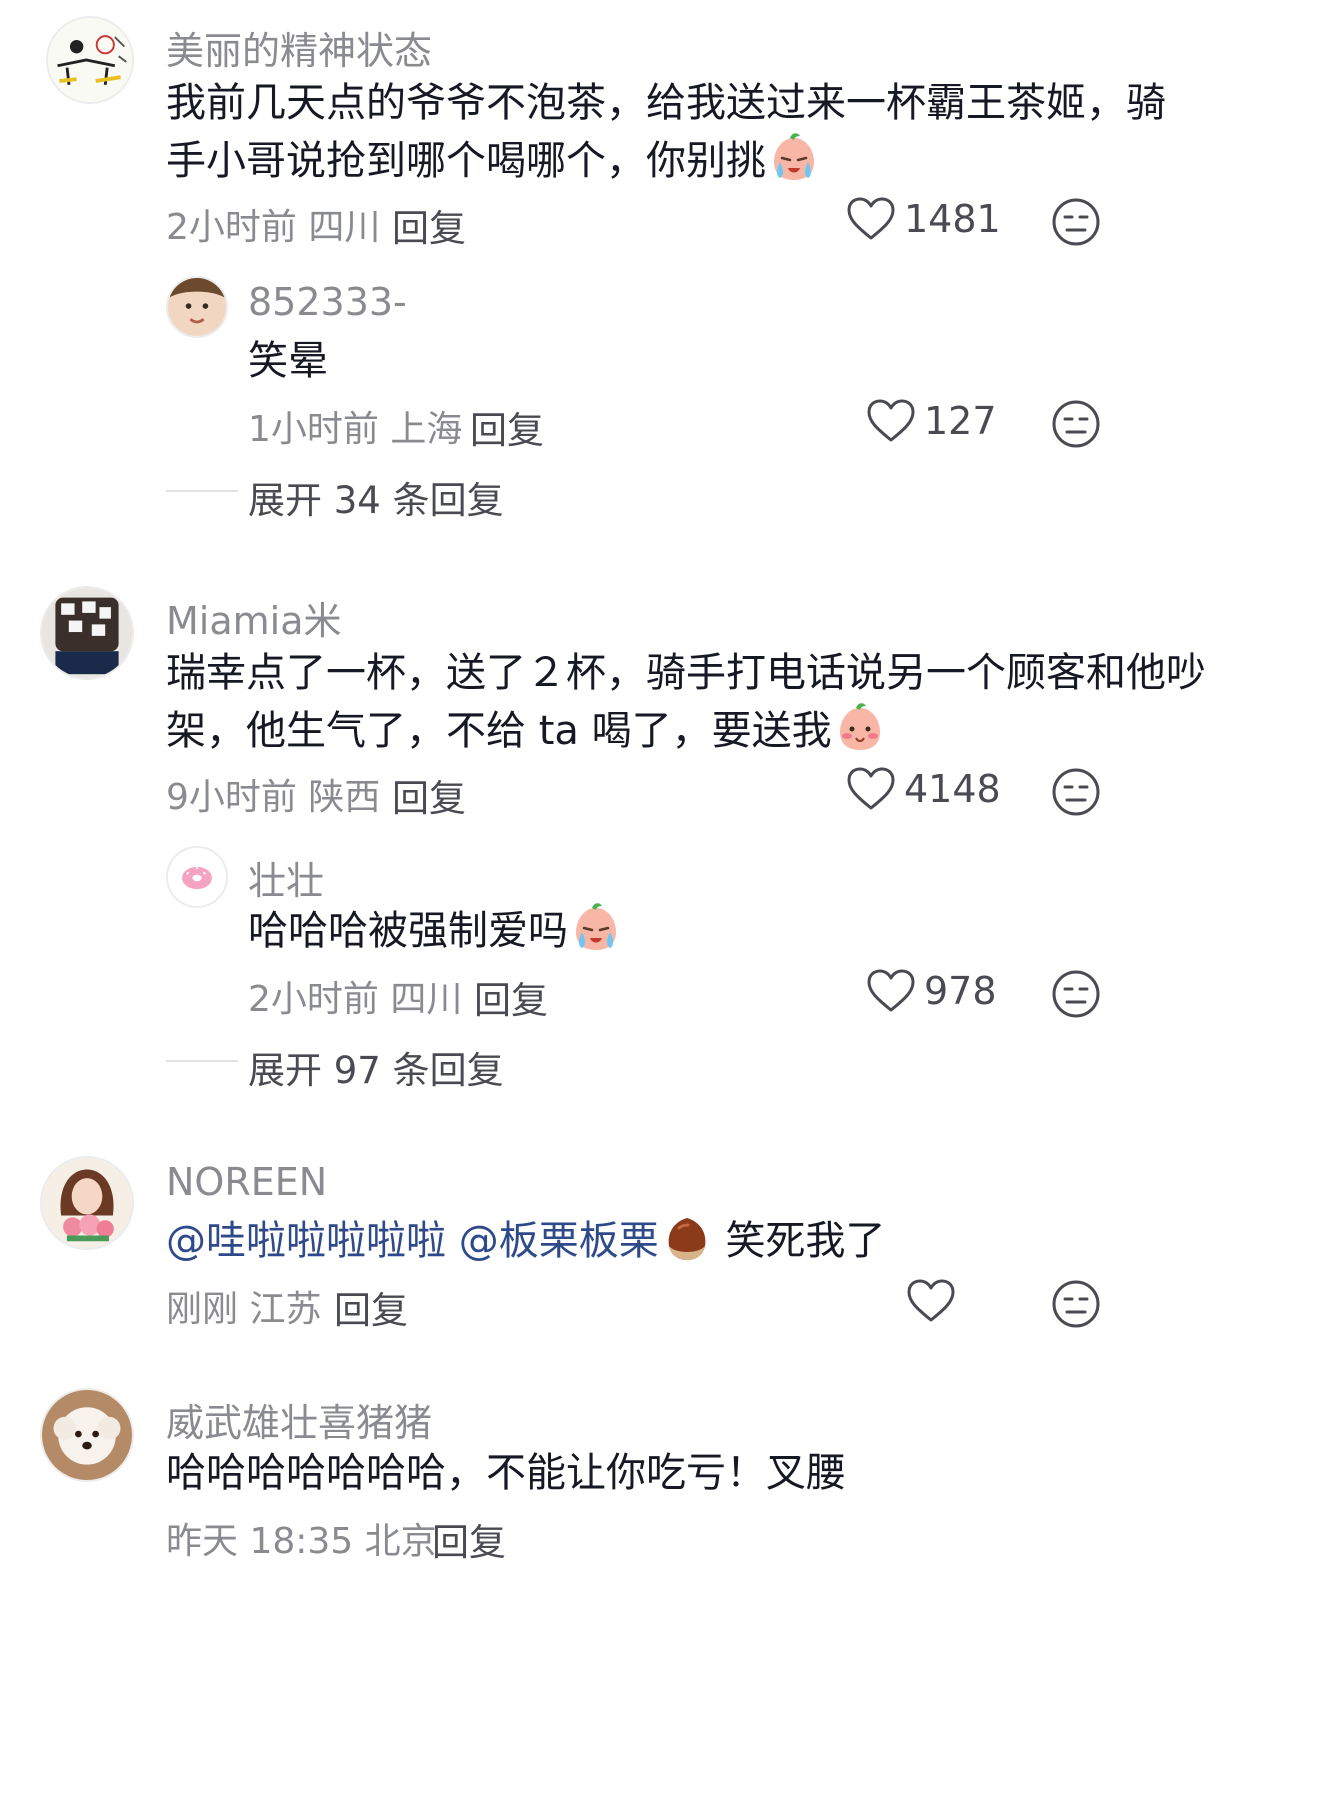 Image resolution: width=1320 pixels, height=1818 pixels. I want to click on like-button, so click(931, 1301).